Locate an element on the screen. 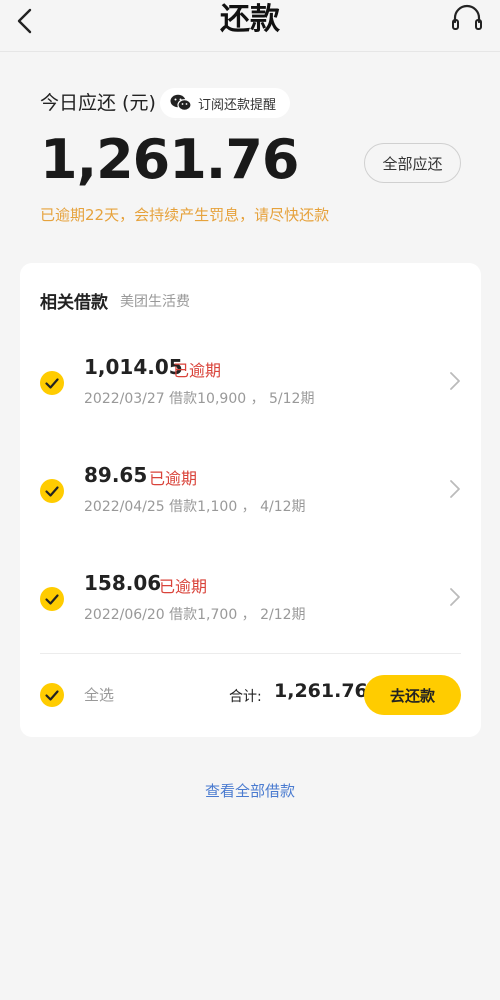 This screenshot has width=500, height=1000. page-title: 还款 is located at coordinates (250, 19).